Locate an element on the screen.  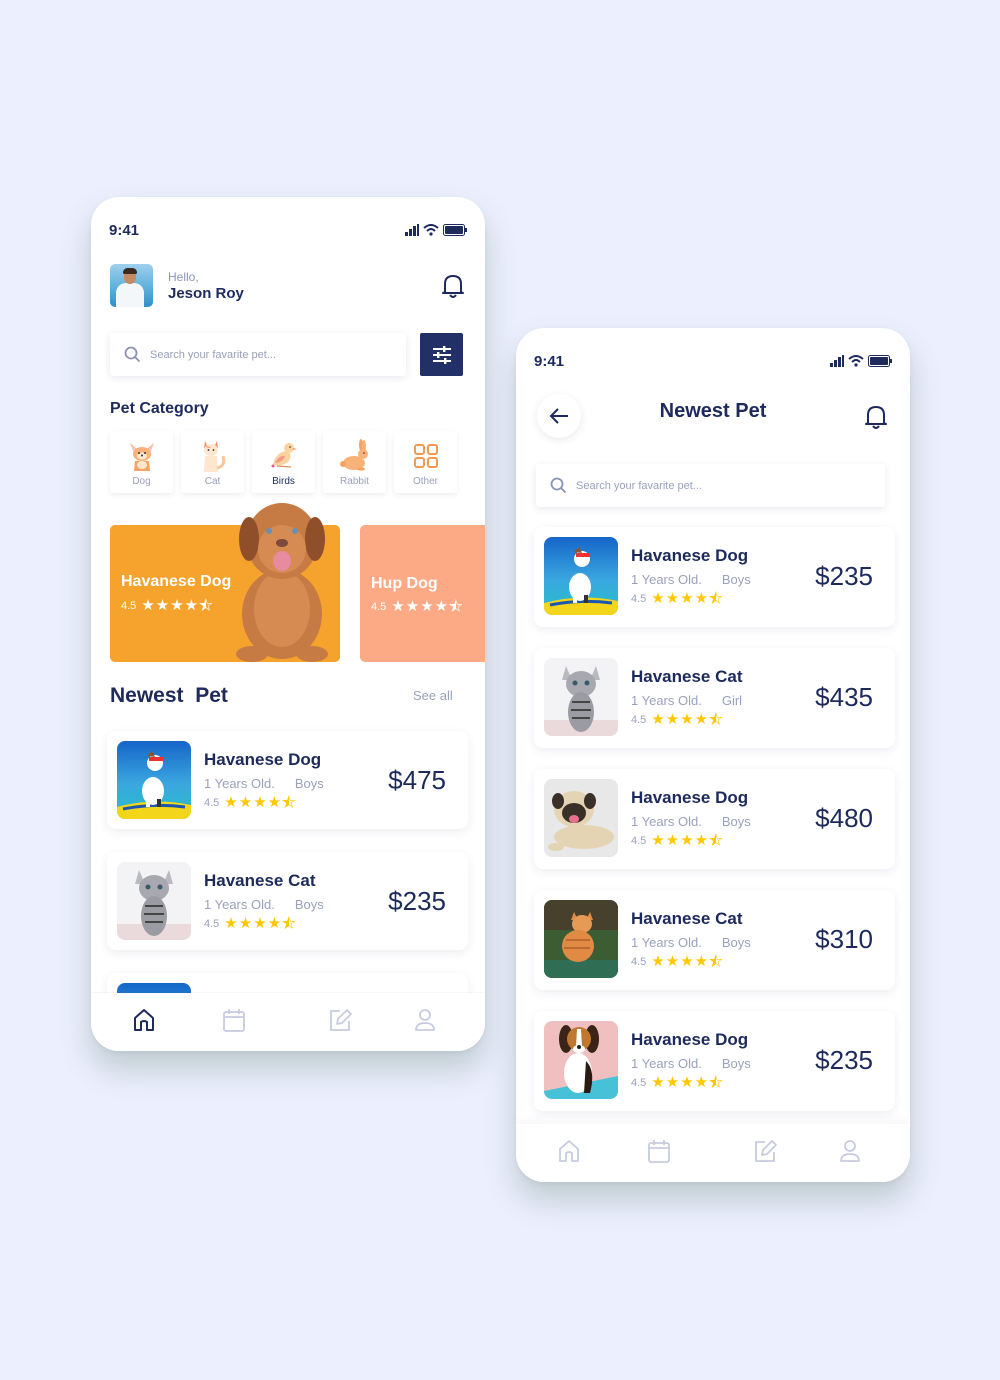
featured-card: Hup Dog 4.5 ★ ★ ★ ★ ★ is located at coordinates (422, 593).